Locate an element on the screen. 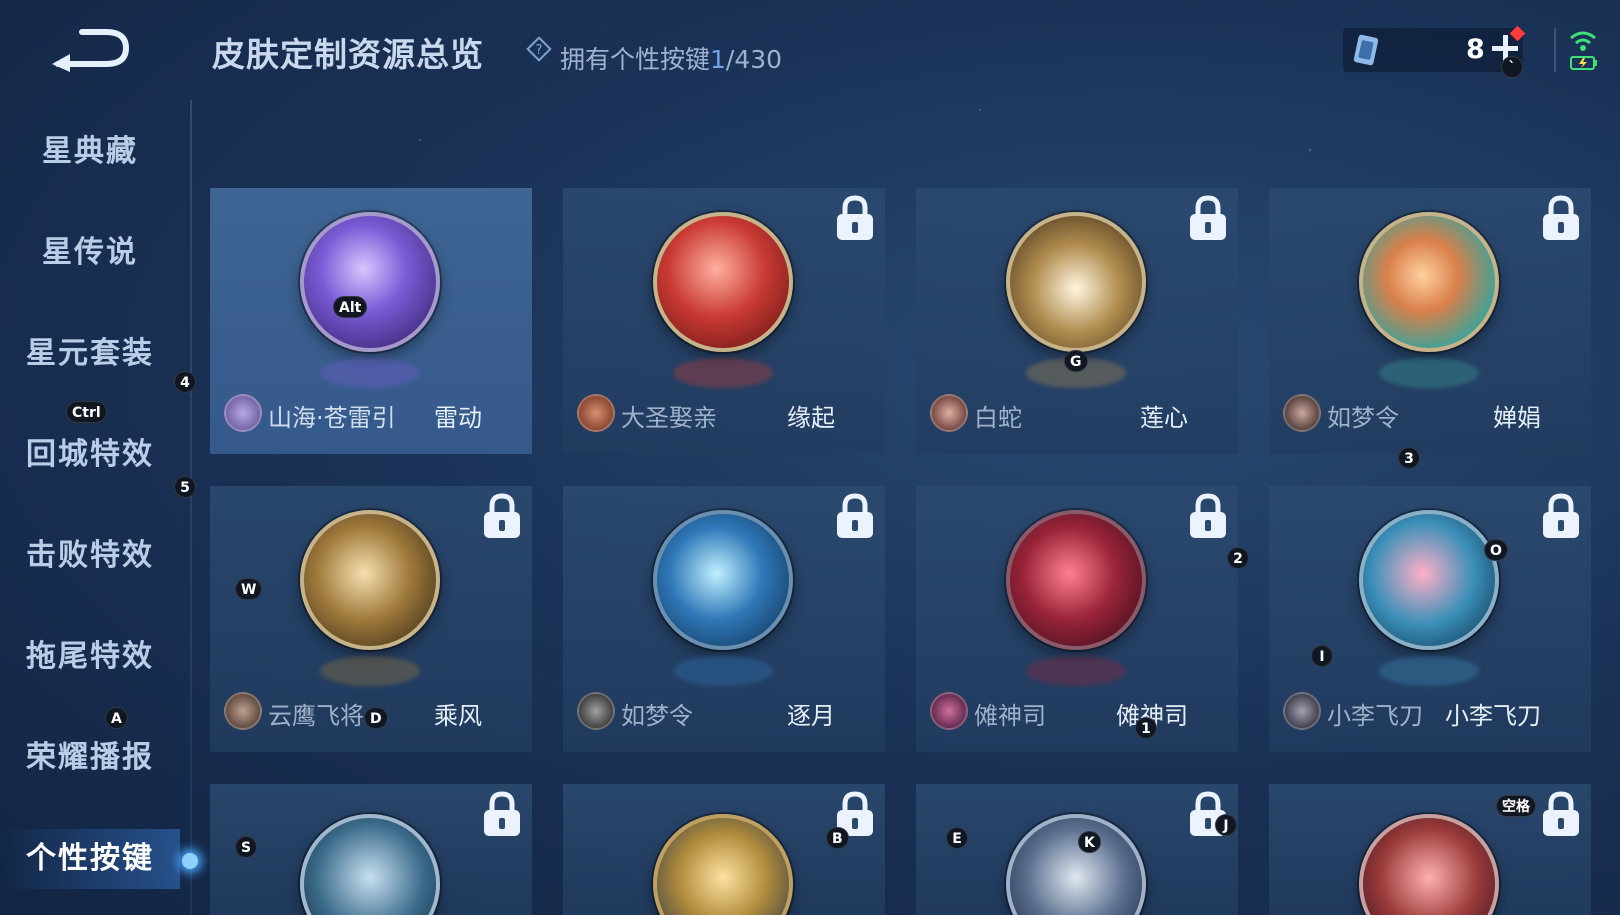 The image size is (1620, 915). page-title: 皮肤定制资源总览 is located at coordinates (348, 54).